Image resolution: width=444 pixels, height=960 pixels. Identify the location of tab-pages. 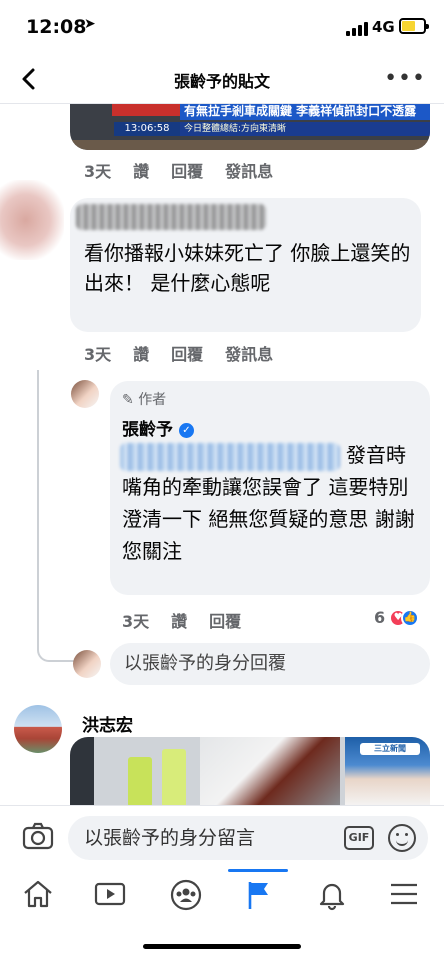
(258, 894).